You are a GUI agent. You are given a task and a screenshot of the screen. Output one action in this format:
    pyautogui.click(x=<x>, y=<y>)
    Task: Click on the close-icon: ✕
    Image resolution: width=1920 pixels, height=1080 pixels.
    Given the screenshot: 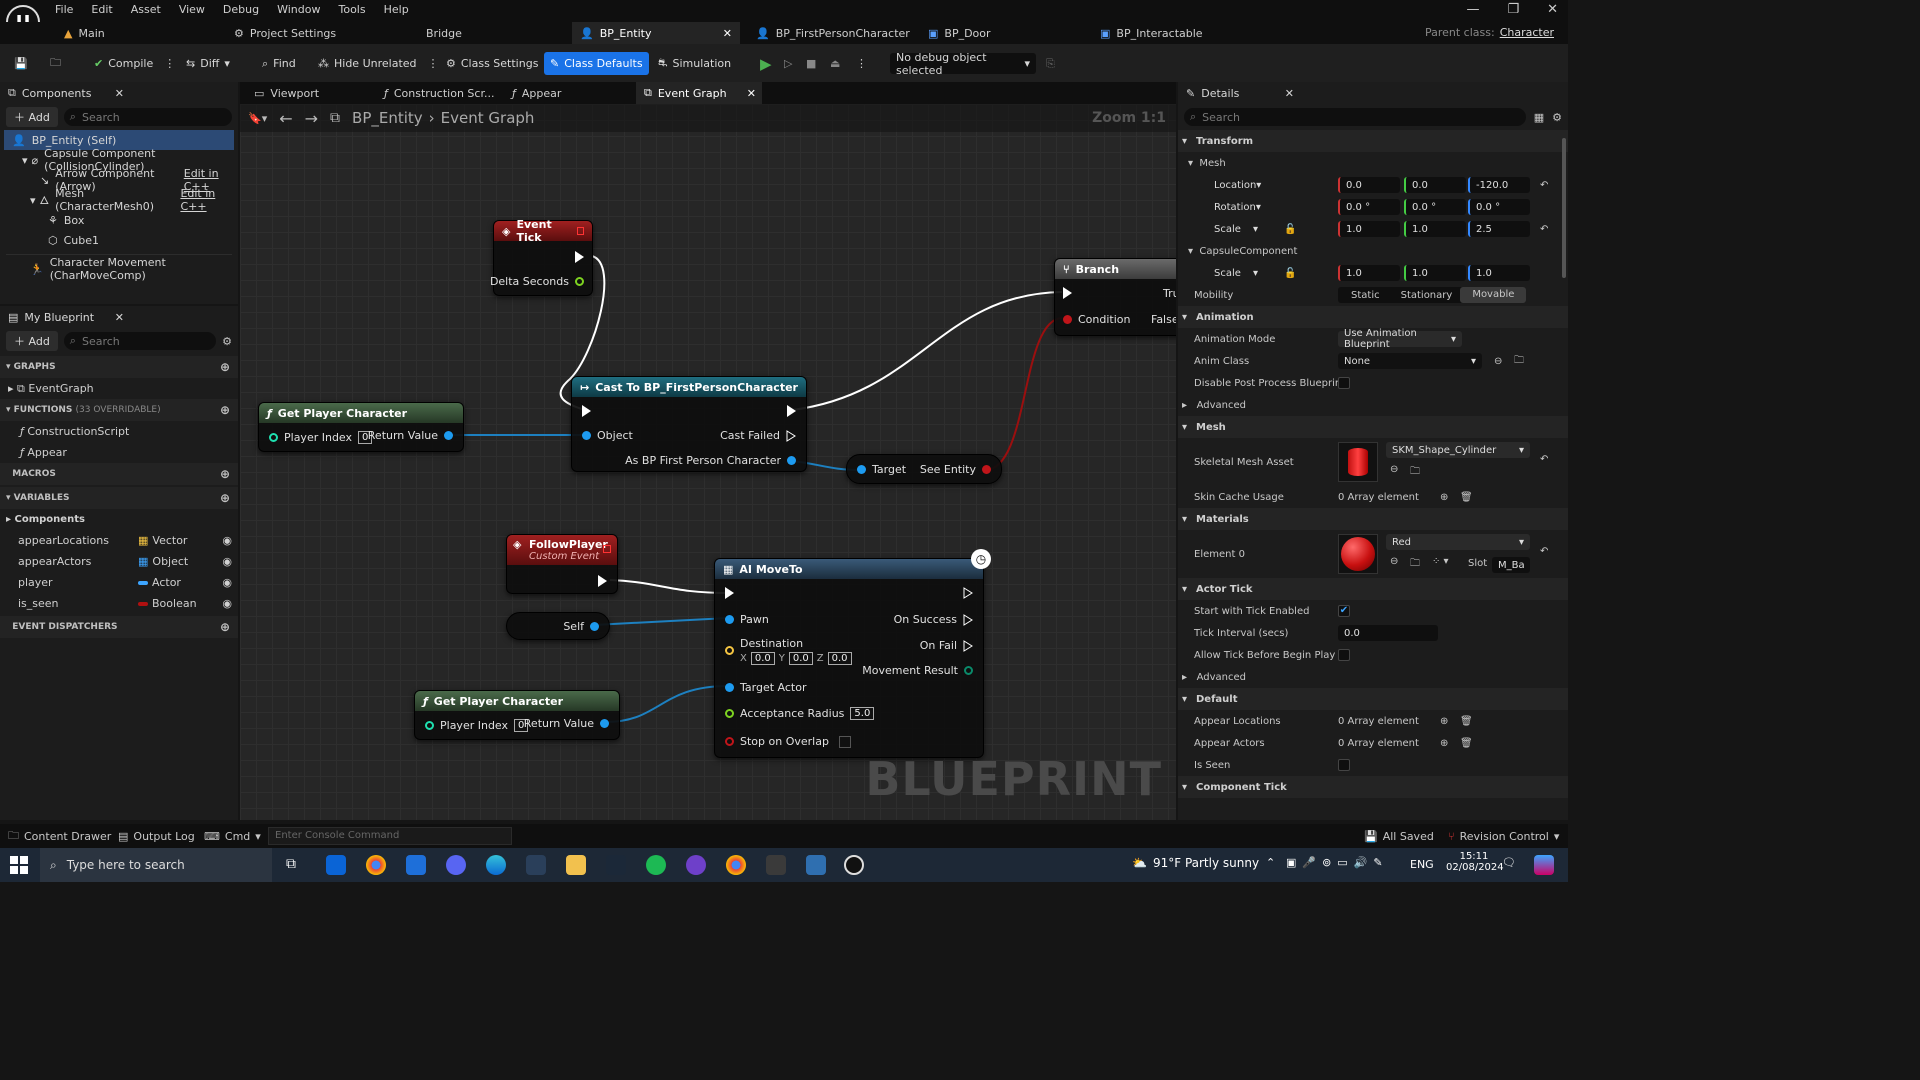 What is the action you would take?
    pyautogui.click(x=1552, y=9)
    